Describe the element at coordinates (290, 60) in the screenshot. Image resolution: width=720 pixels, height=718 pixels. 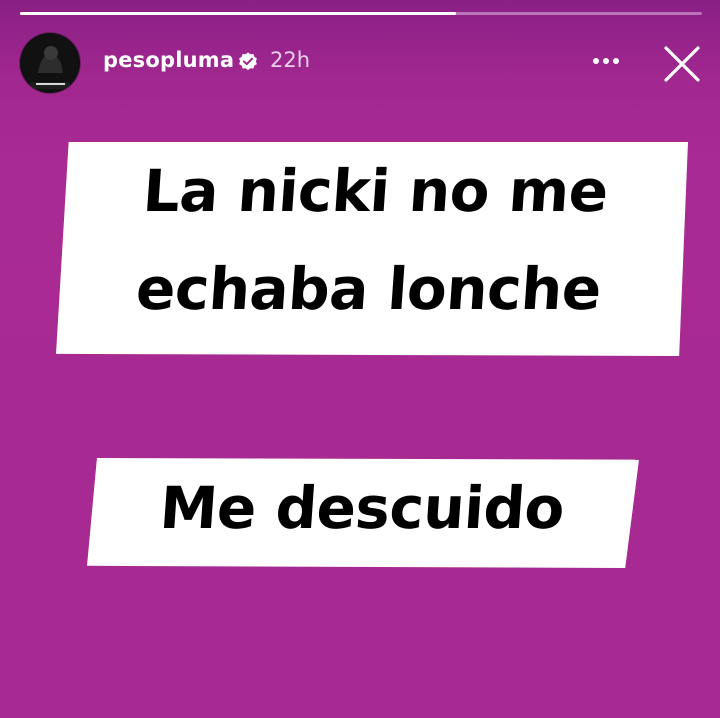
I see `time-ago: 22h` at that location.